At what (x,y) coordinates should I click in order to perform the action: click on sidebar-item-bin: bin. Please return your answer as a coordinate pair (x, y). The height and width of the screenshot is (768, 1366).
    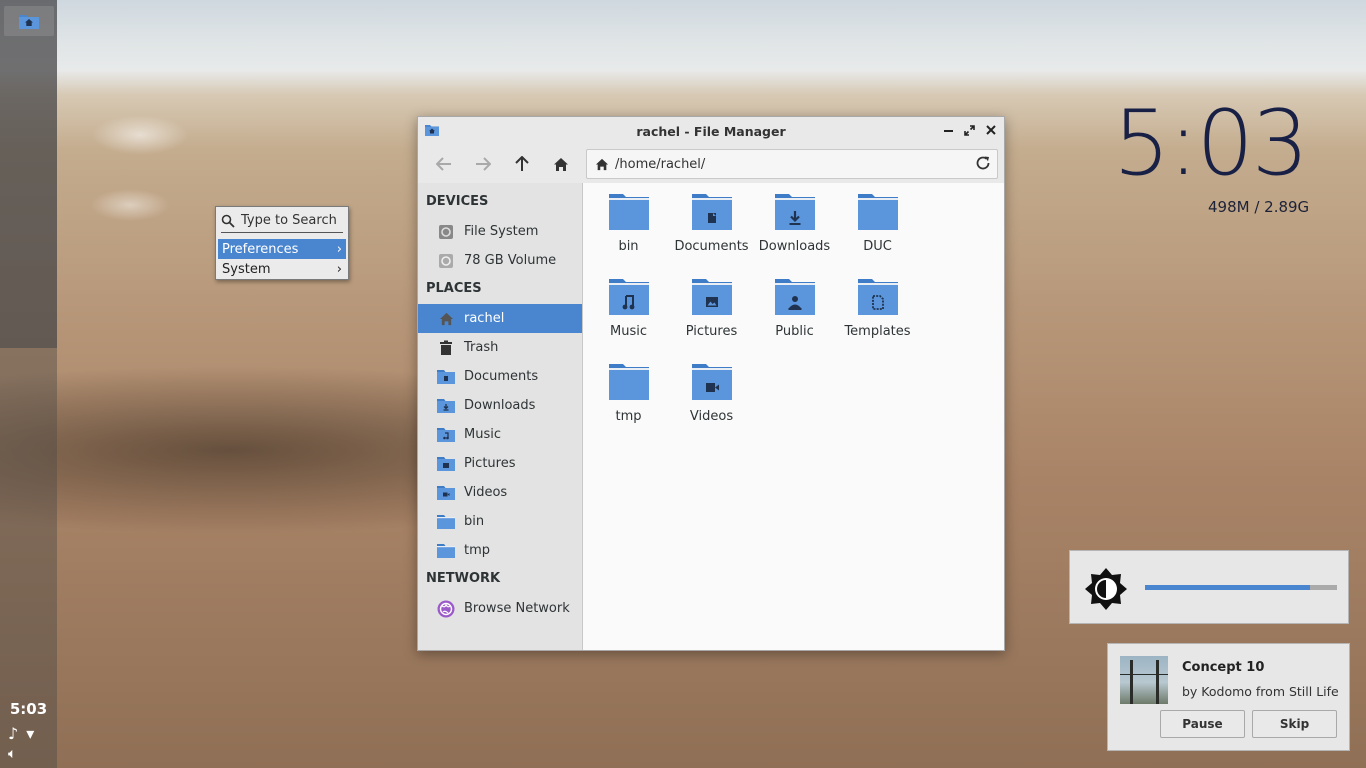
    Looking at the image, I should click on (500, 521).